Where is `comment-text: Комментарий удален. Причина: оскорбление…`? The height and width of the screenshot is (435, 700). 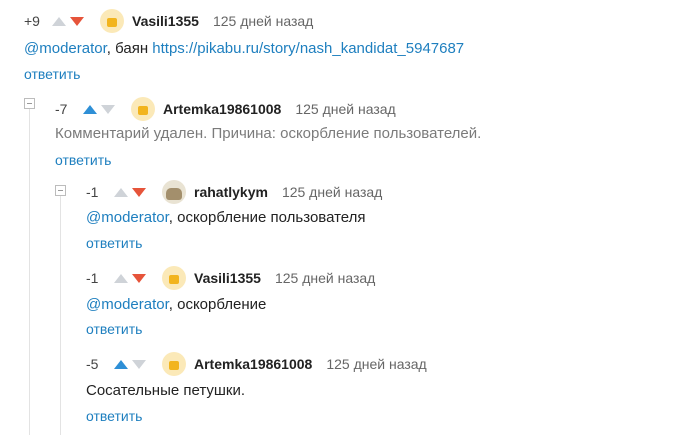
comment-text: Комментарий удален. Причина: оскорбление… is located at coordinates (268, 133).